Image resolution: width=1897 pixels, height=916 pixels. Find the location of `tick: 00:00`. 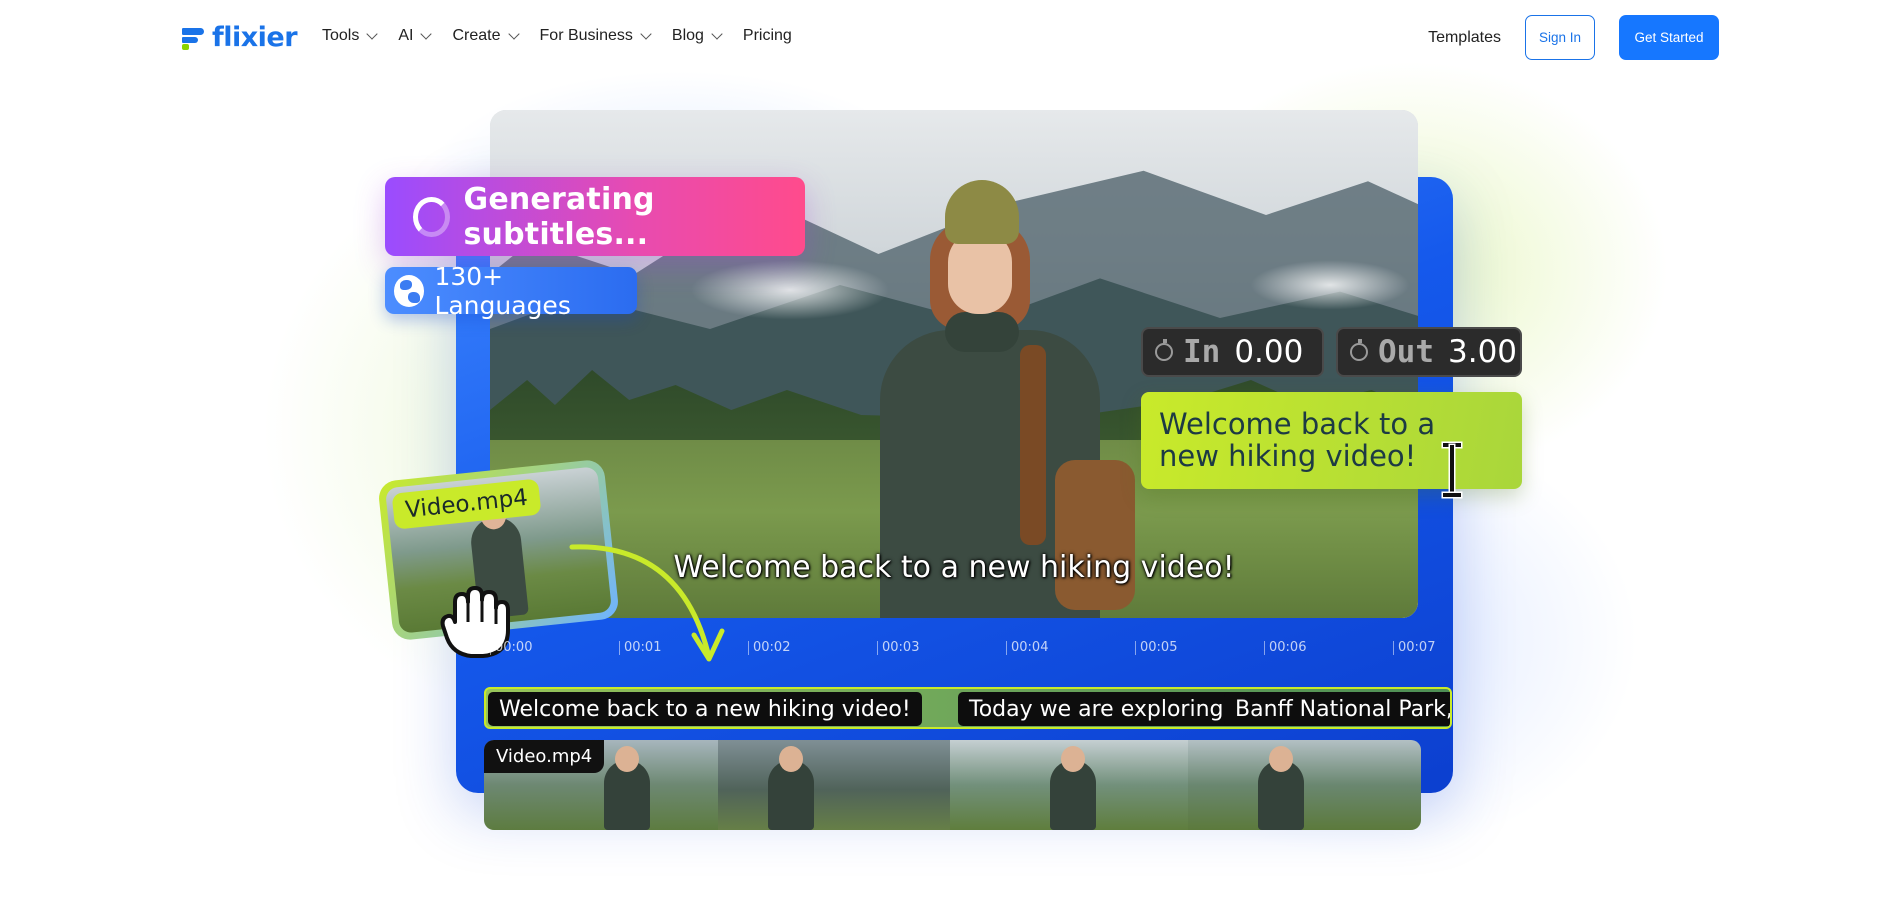

tick: 00:00 is located at coordinates (511, 647).